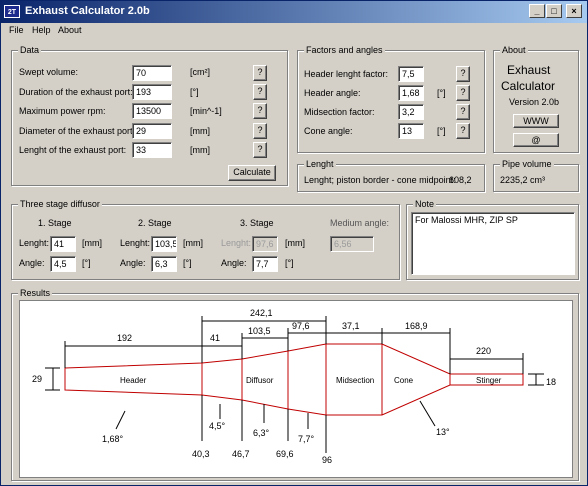 Image resolution: width=588 pixels, height=486 pixels. What do you see at coordinates (201, 454) in the screenshot?
I see `position-1: 40,3` at bounding box center [201, 454].